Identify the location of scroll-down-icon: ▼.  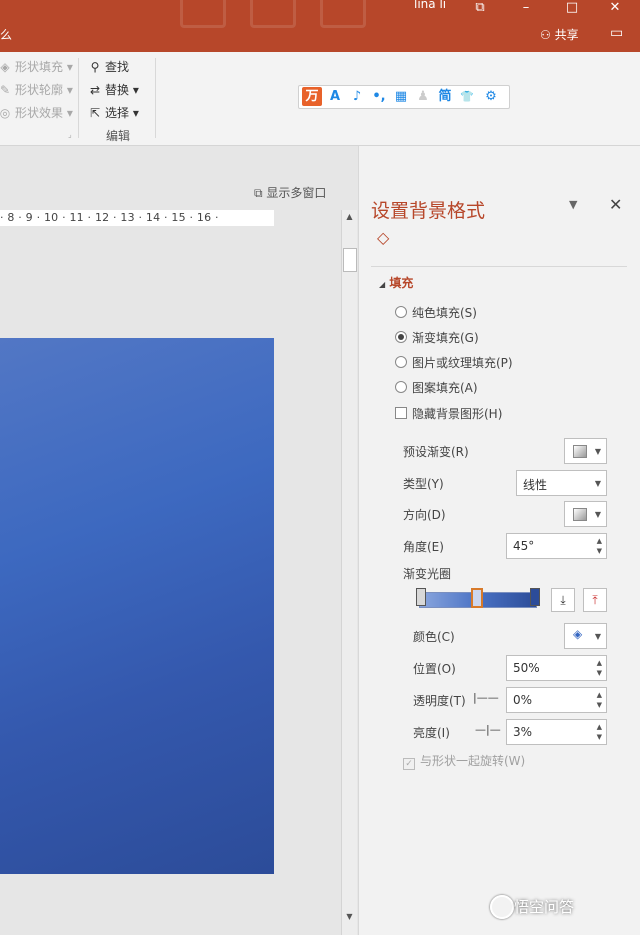
(349, 917).